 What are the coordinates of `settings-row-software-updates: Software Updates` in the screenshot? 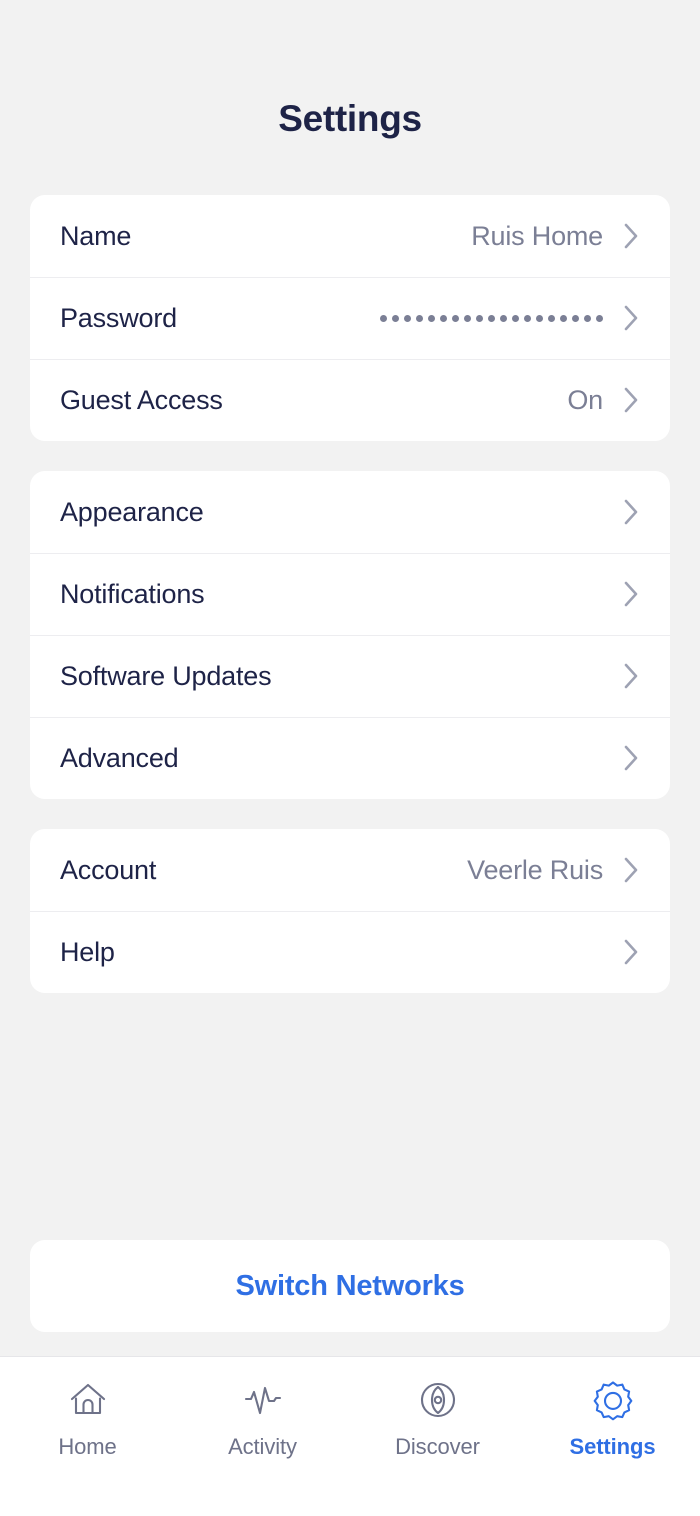 It's located at (350, 676).